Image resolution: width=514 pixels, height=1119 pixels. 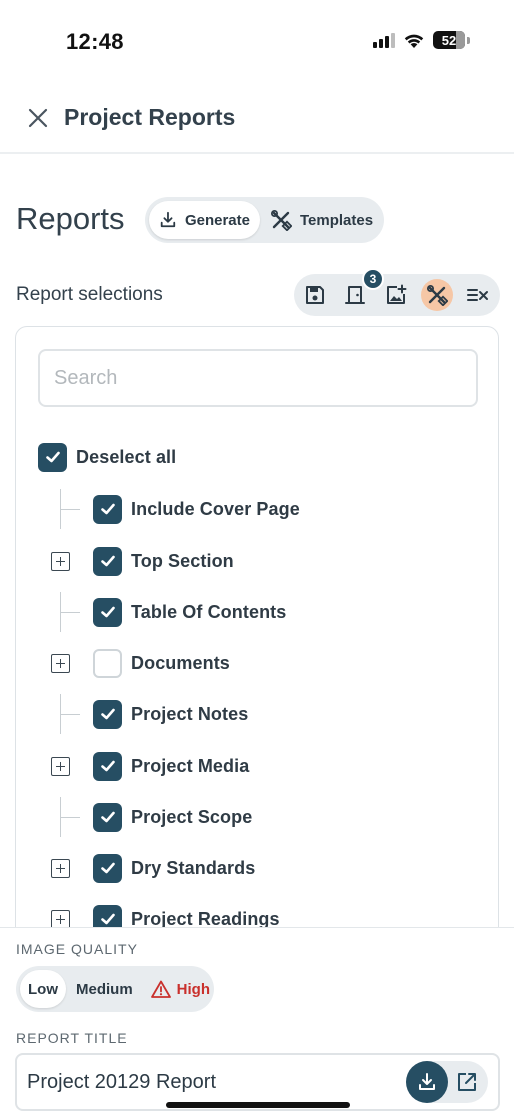 I want to click on external-link-icon, so click(x=467, y=1082).